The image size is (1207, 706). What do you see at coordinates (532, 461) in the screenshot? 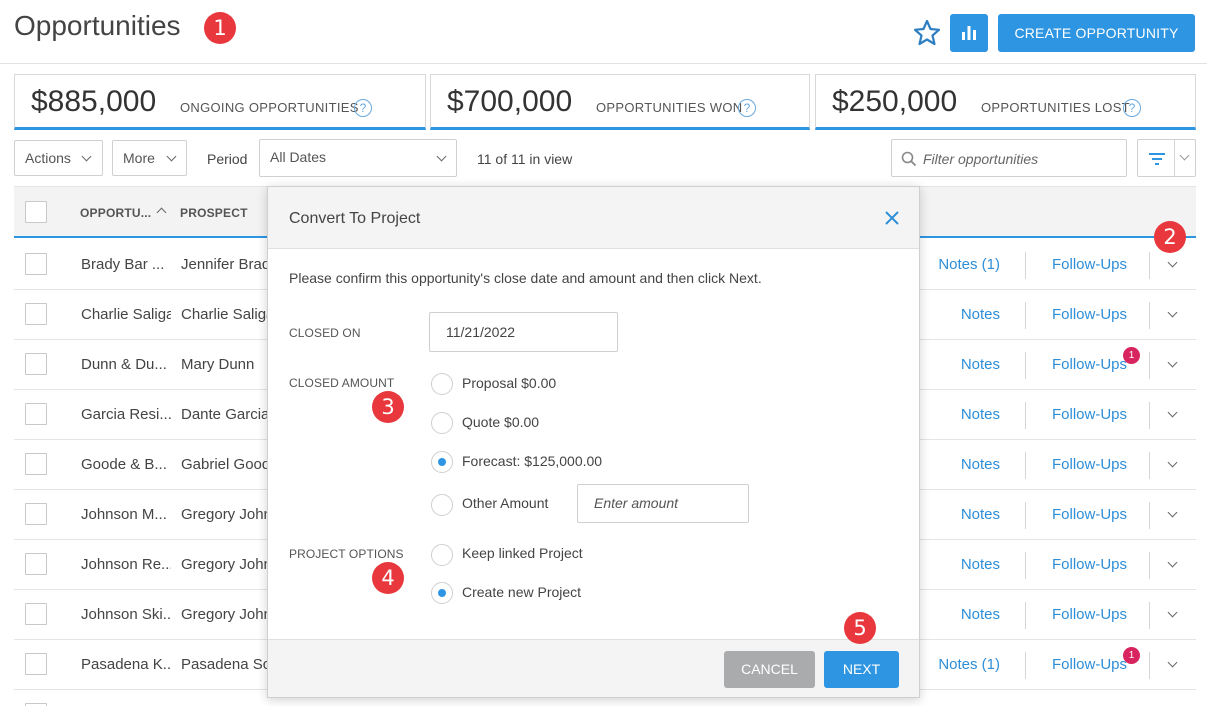
I see `radio-forecast-label: Forecast: $125,000.00` at bounding box center [532, 461].